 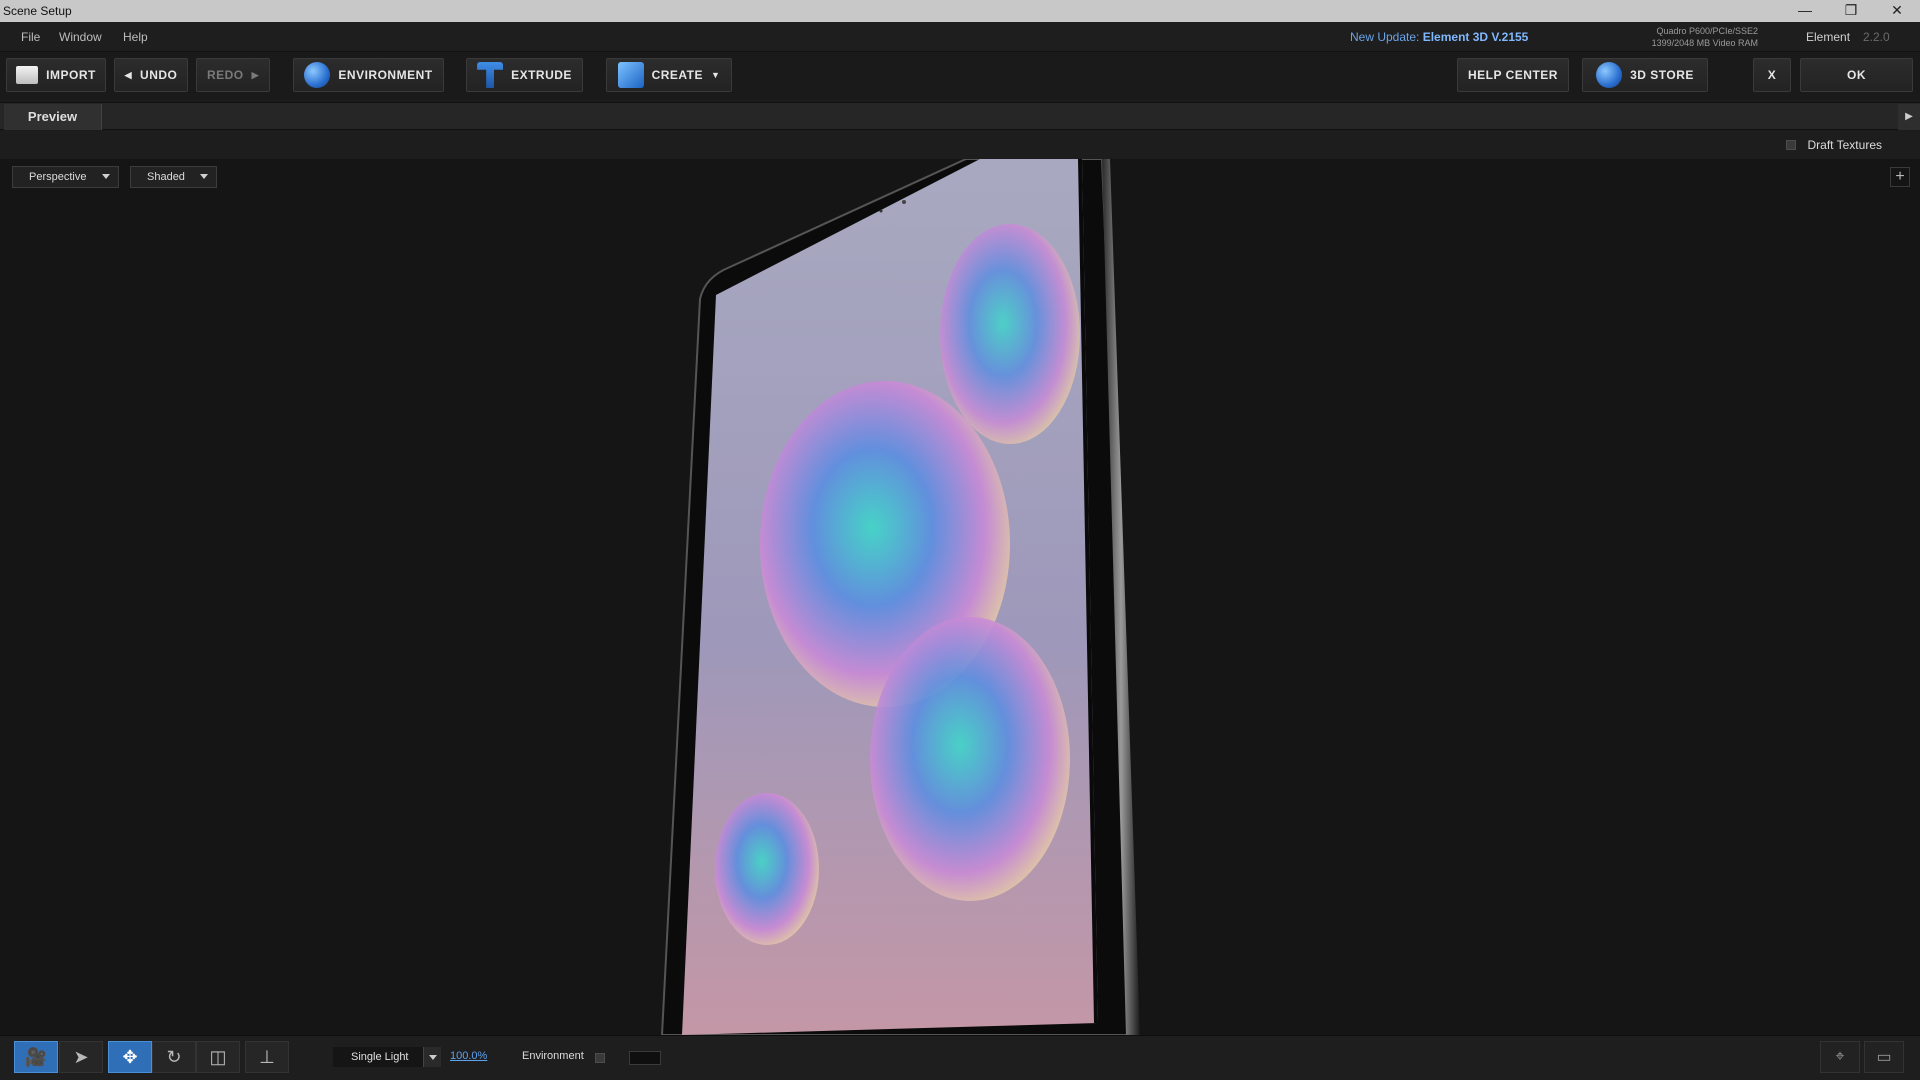 What do you see at coordinates (1900, 177) in the screenshot?
I see `maximize-viewport-icon: +` at bounding box center [1900, 177].